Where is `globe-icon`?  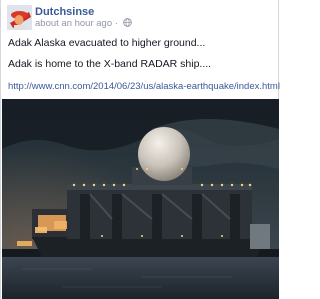
globe-icon is located at coordinates (127, 22).